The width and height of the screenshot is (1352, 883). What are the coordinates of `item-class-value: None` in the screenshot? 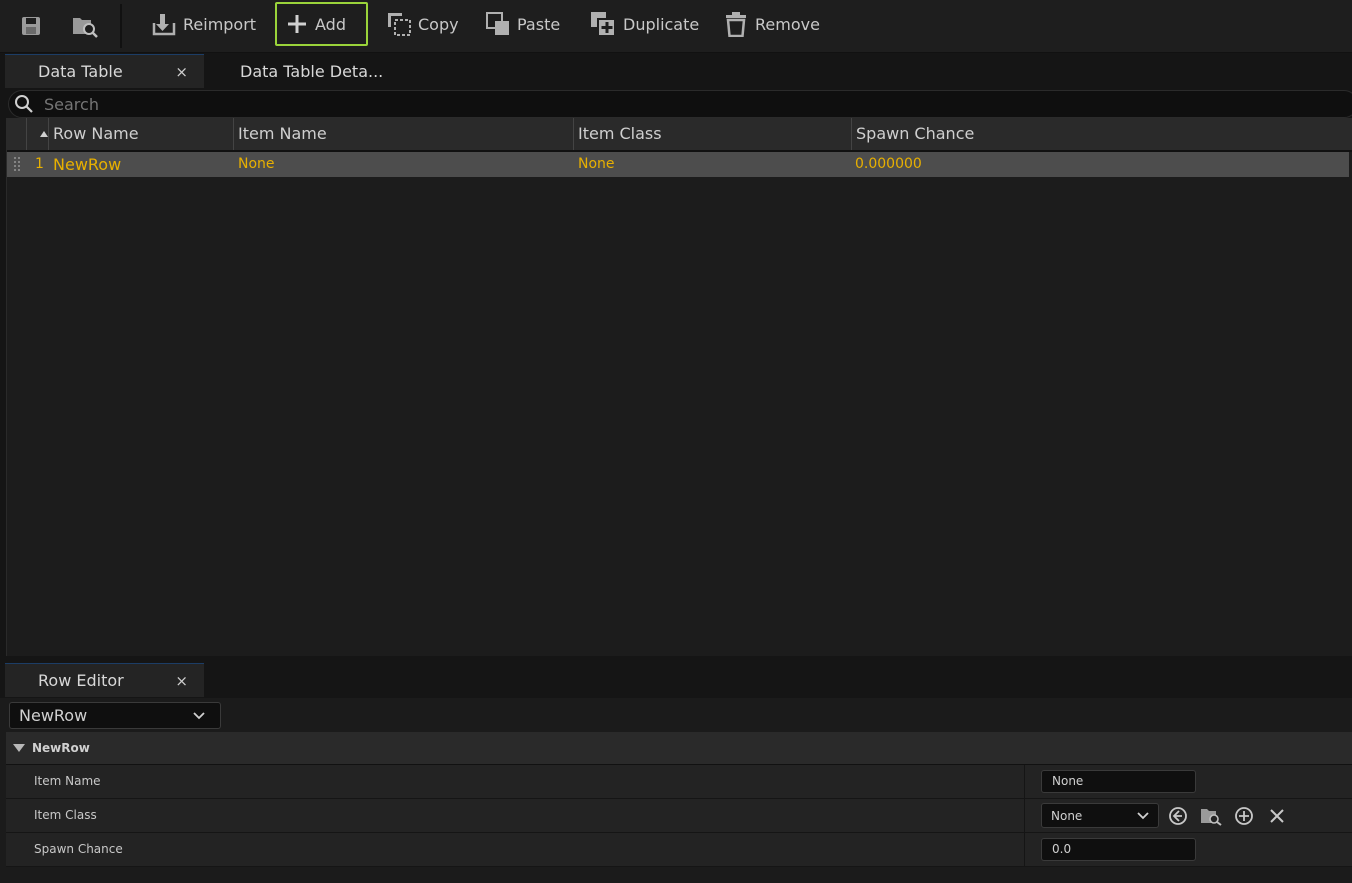 It's located at (1067, 815).